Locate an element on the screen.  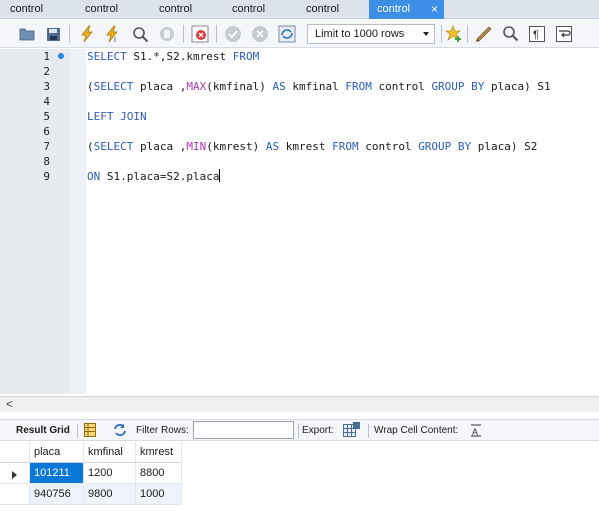
editor-toolbar: I Limit to 1000 rows ¶ is located at coordinates (299, 34).